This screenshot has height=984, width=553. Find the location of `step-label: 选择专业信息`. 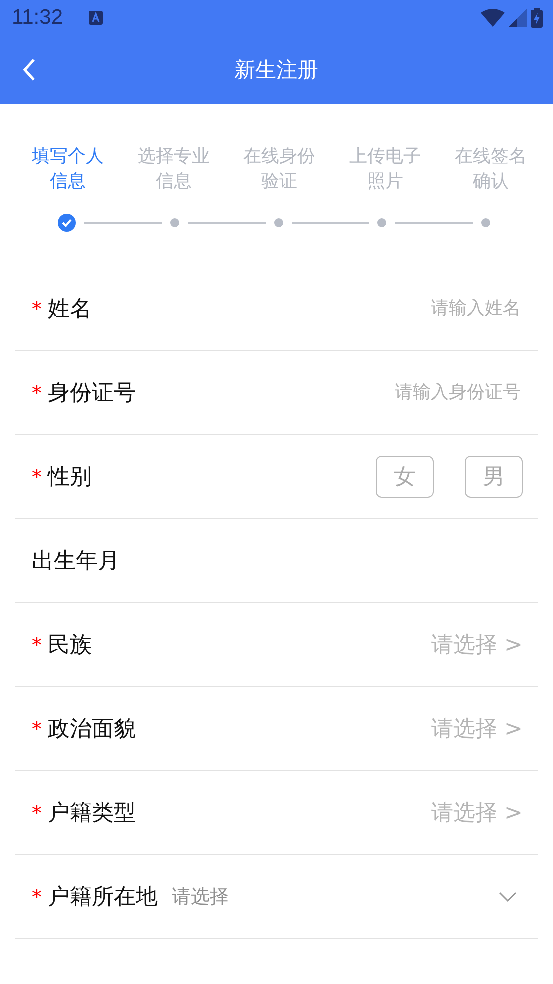

step-label: 选择专业信息 is located at coordinates (174, 169).